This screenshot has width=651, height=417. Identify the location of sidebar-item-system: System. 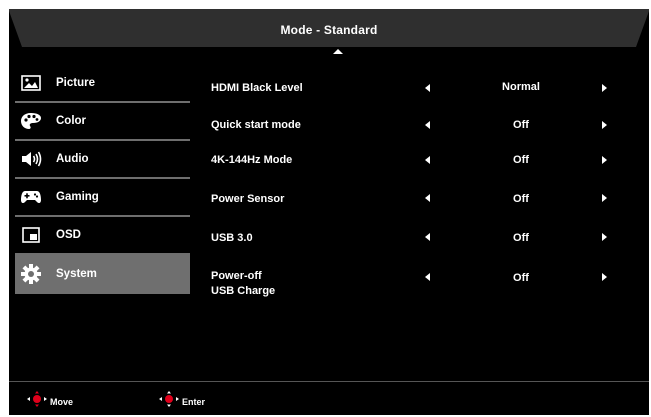
(102, 274).